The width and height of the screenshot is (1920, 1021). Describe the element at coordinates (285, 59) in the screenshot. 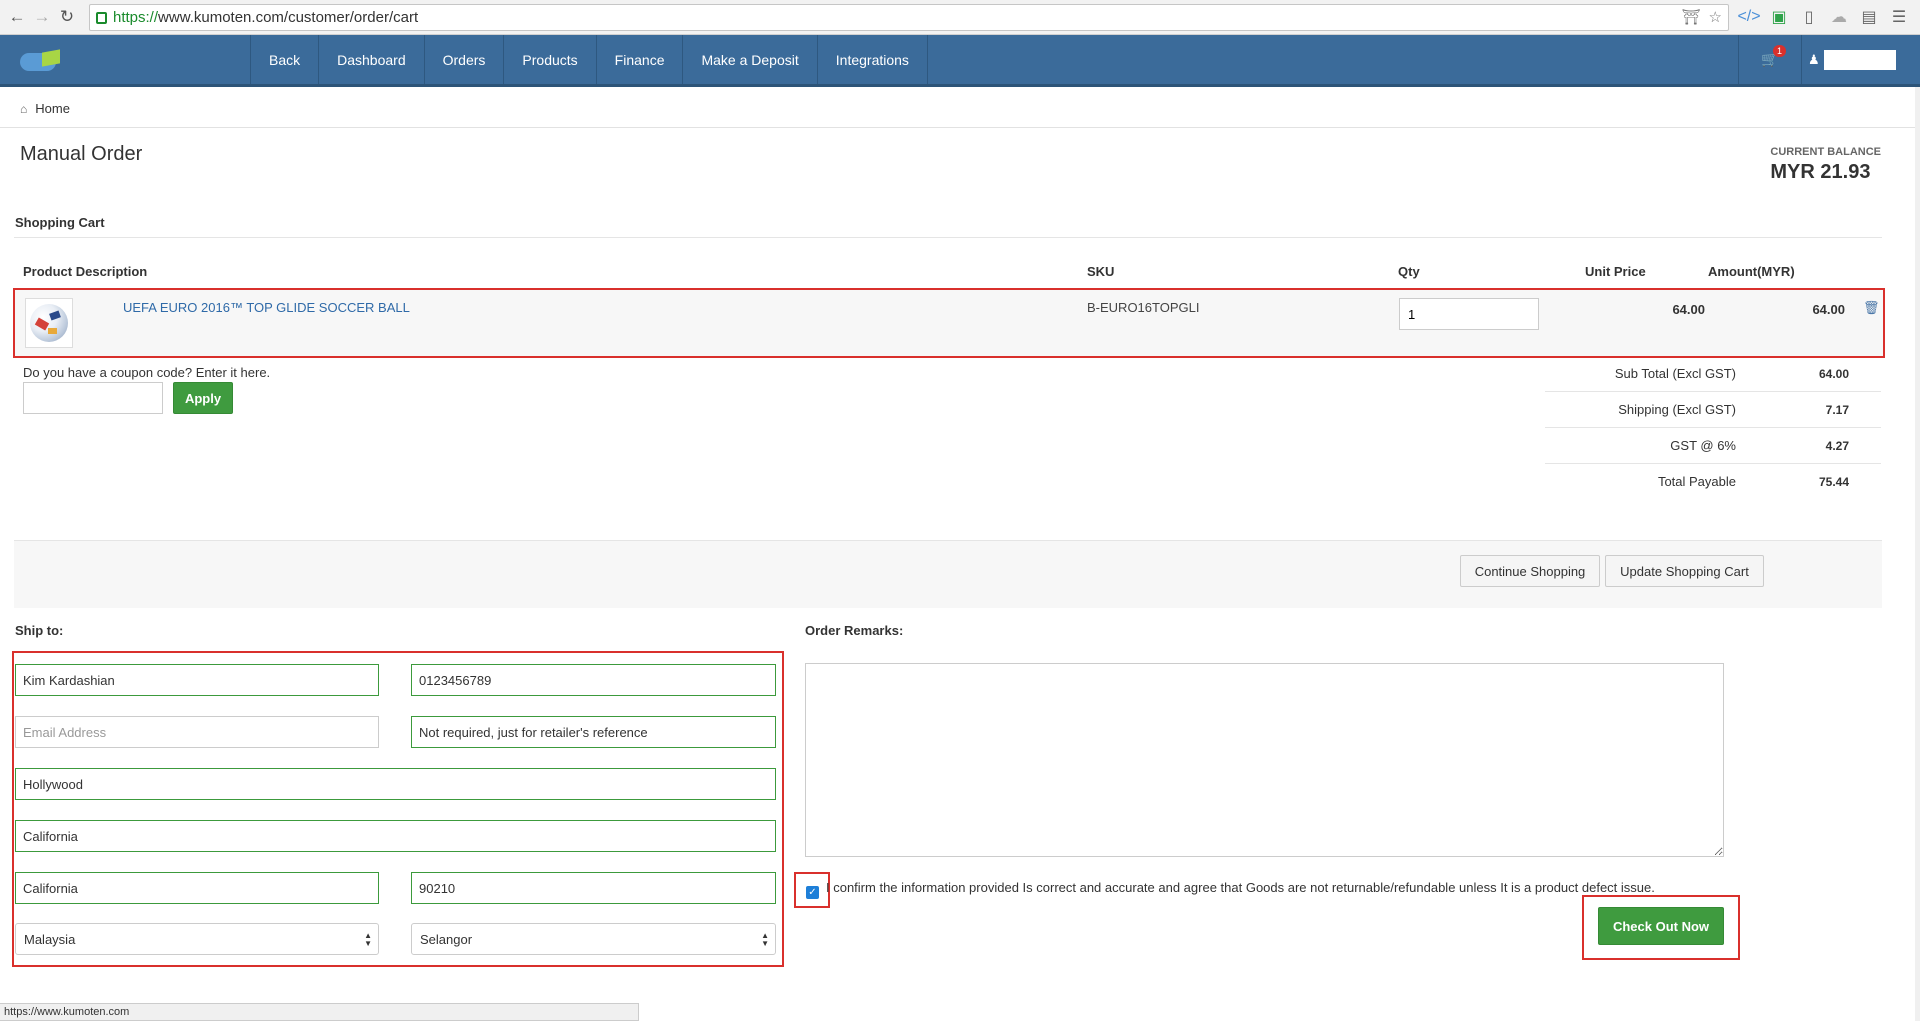

I see `menu-back: Back` at that location.